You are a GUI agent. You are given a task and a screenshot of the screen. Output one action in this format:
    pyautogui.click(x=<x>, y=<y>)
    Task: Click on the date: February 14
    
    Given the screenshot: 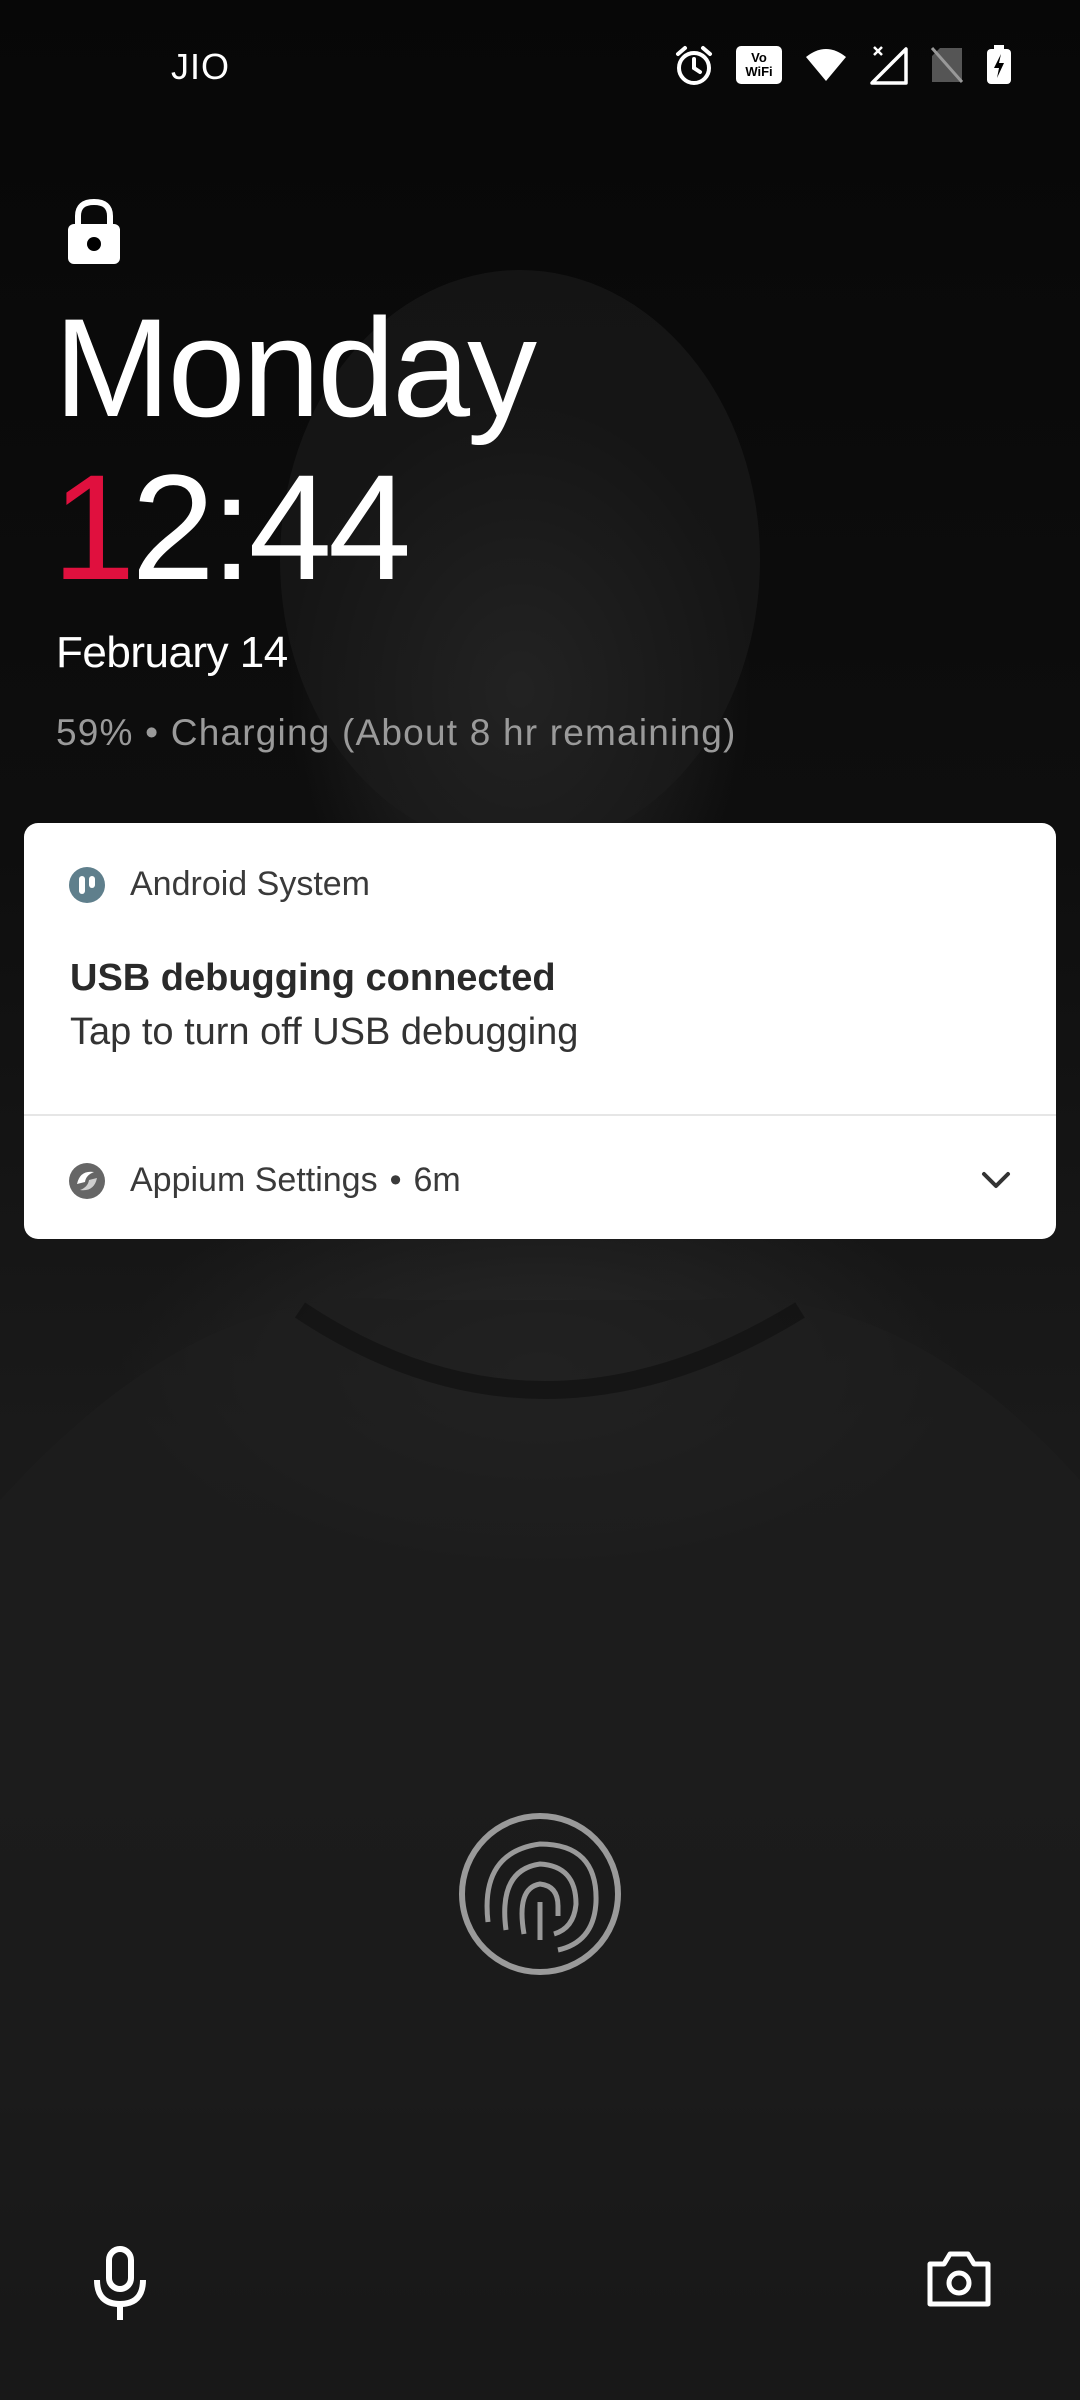 What is the action you would take?
    pyautogui.click(x=172, y=652)
    